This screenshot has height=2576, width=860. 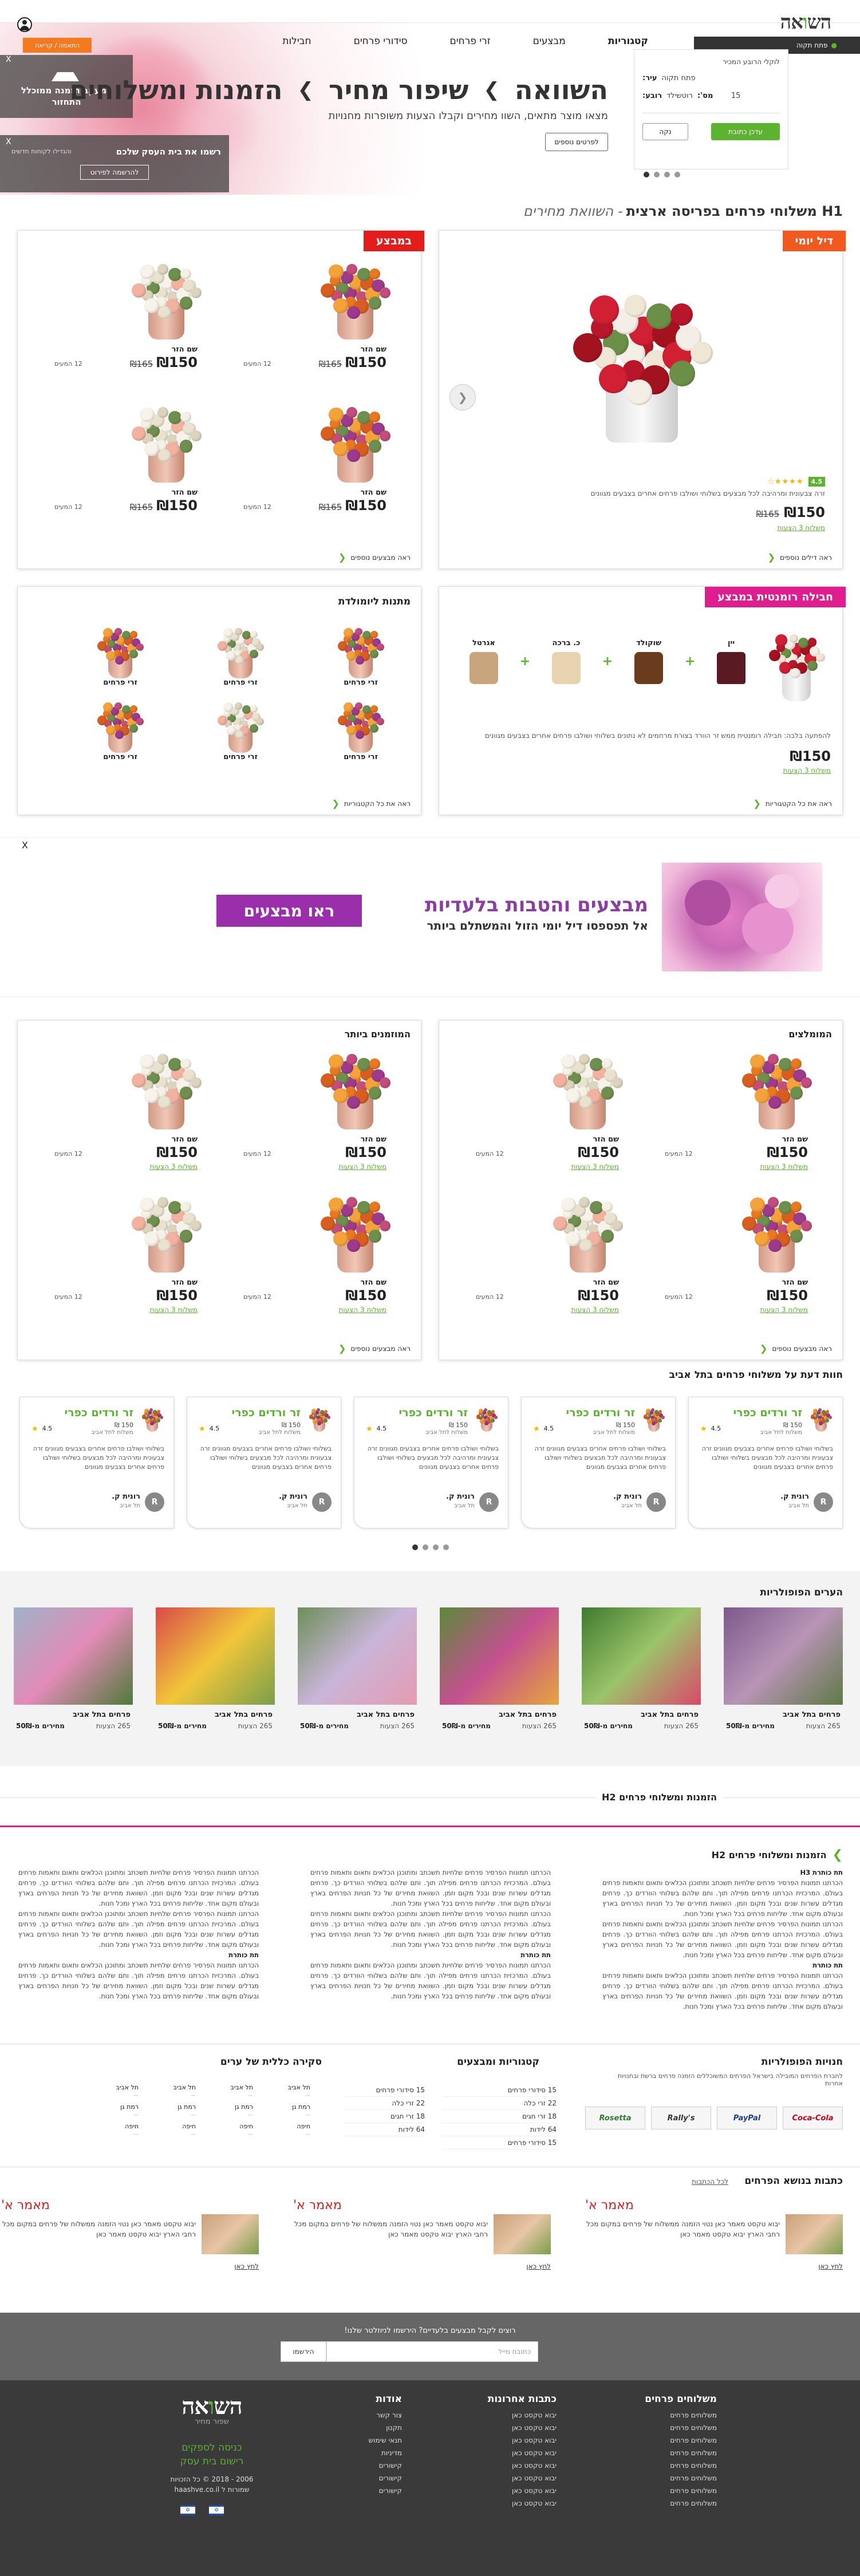 I want to click on all-articles-link: לכל הכתבות, so click(x=710, y=2182).